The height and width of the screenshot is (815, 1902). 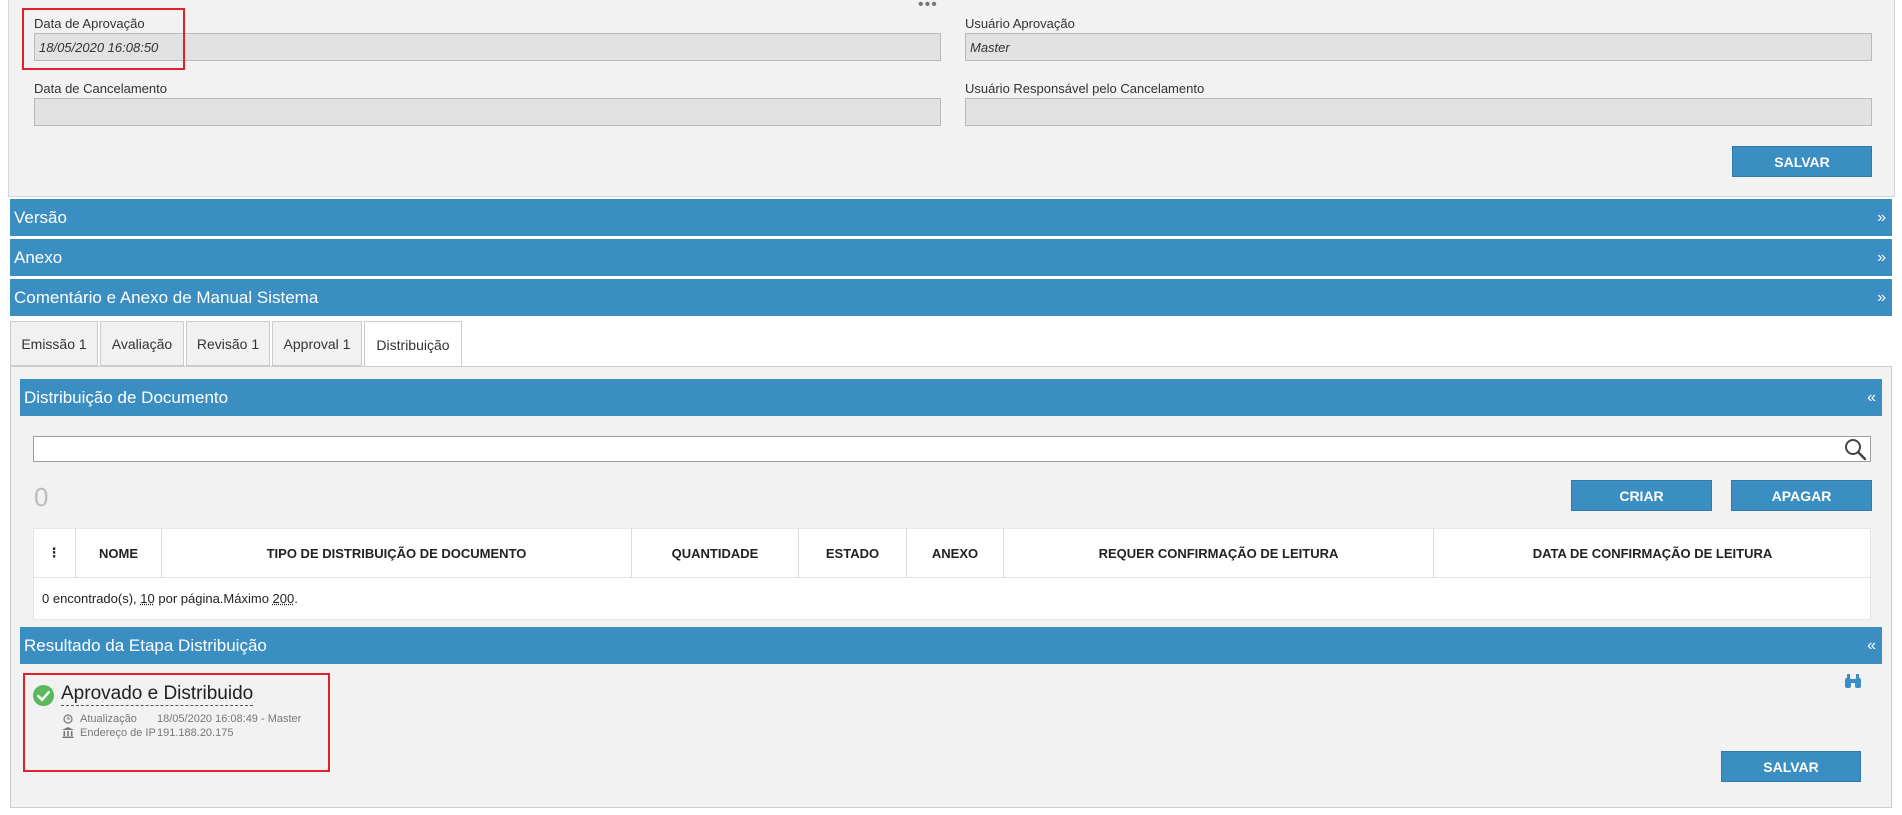 I want to click on per-page-link: 10, so click(x=147, y=598).